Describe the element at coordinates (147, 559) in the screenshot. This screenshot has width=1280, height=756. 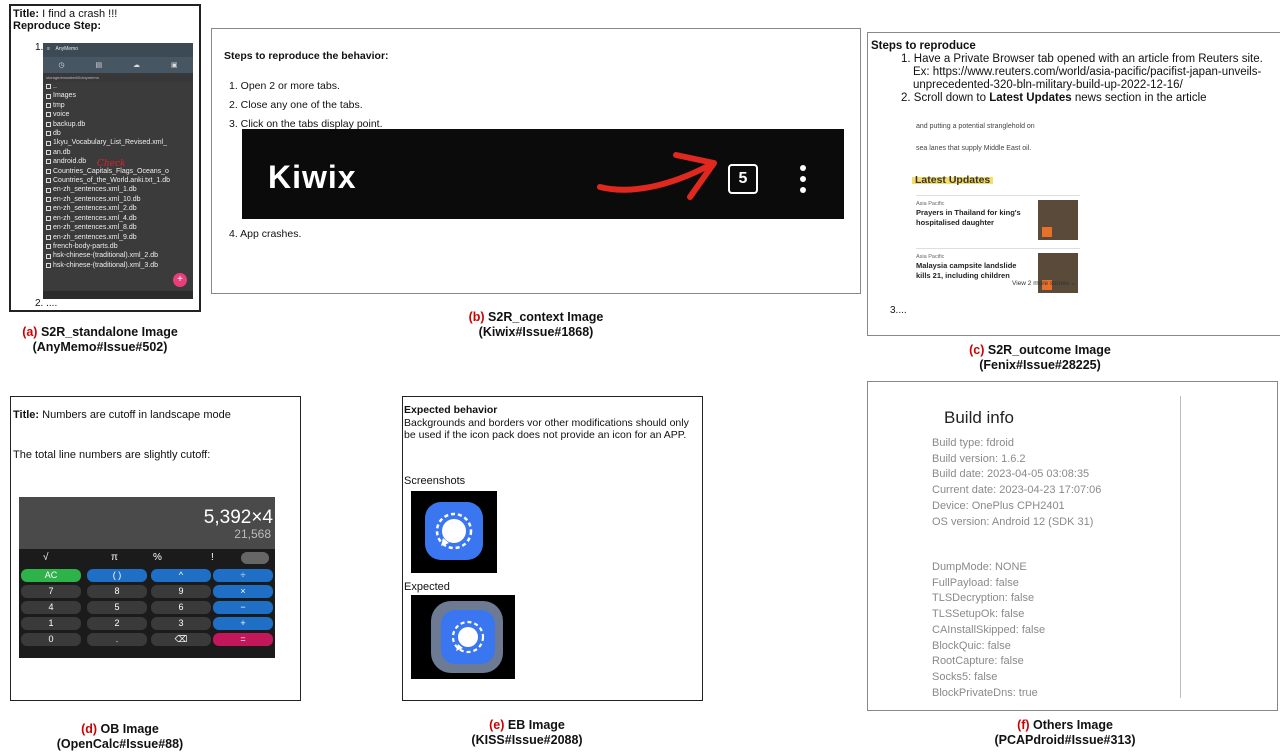
I see `function-row: √ π % !` at that location.